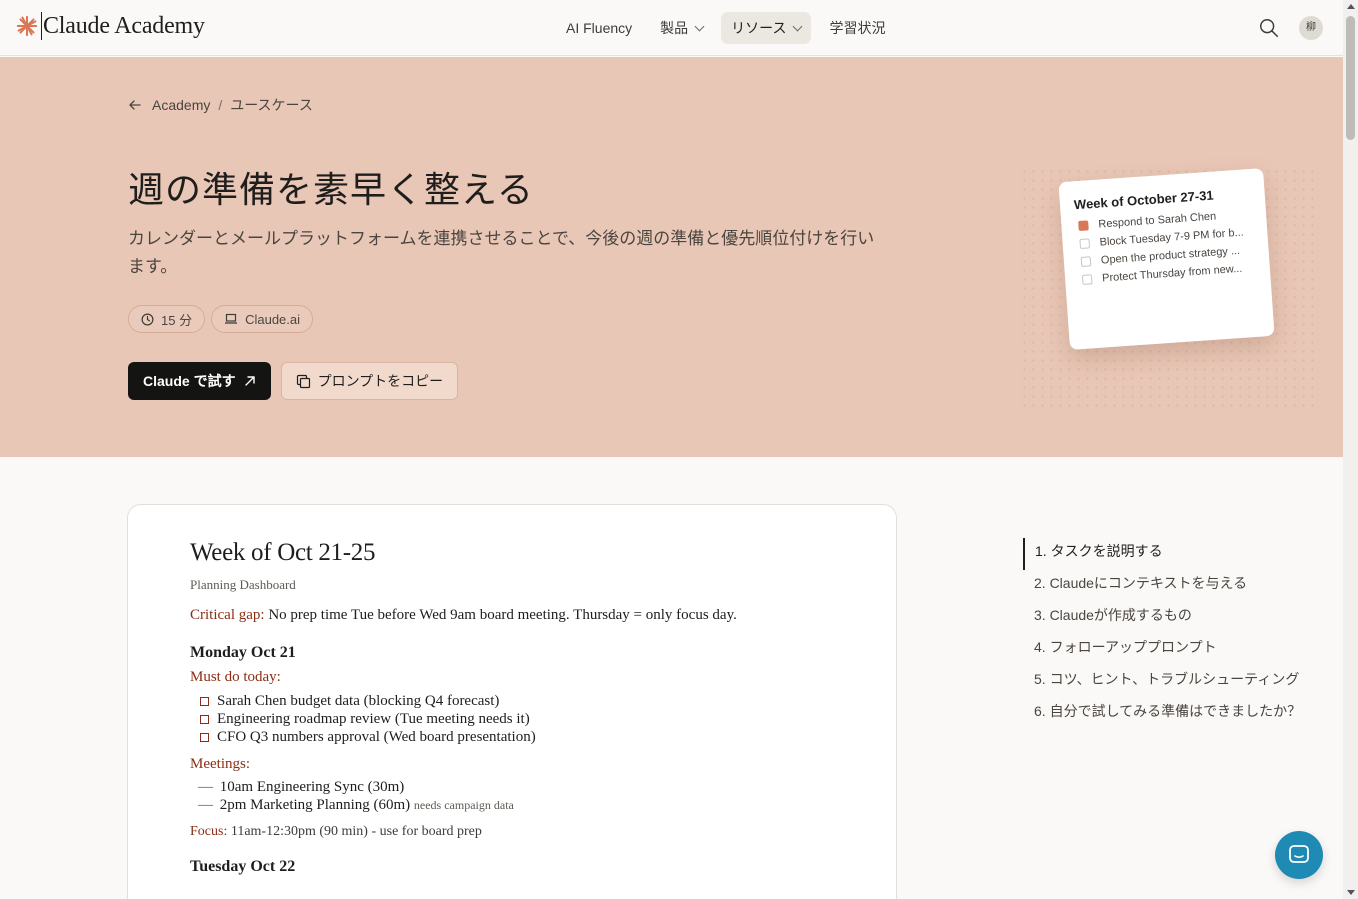  What do you see at coordinates (243, 584) in the screenshot?
I see `dashboard-subtitle: Planning Dashboard` at bounding box center [243, 584].